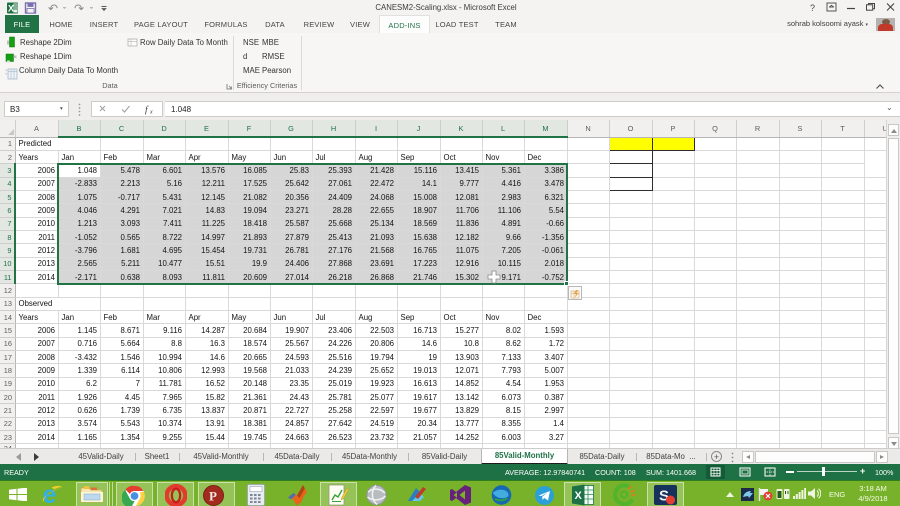 The image size is (900, 506). What do you see at coordinates (147, 110) in the screenshot?
I see `svg-text: f` at bounding box center [147, 110].